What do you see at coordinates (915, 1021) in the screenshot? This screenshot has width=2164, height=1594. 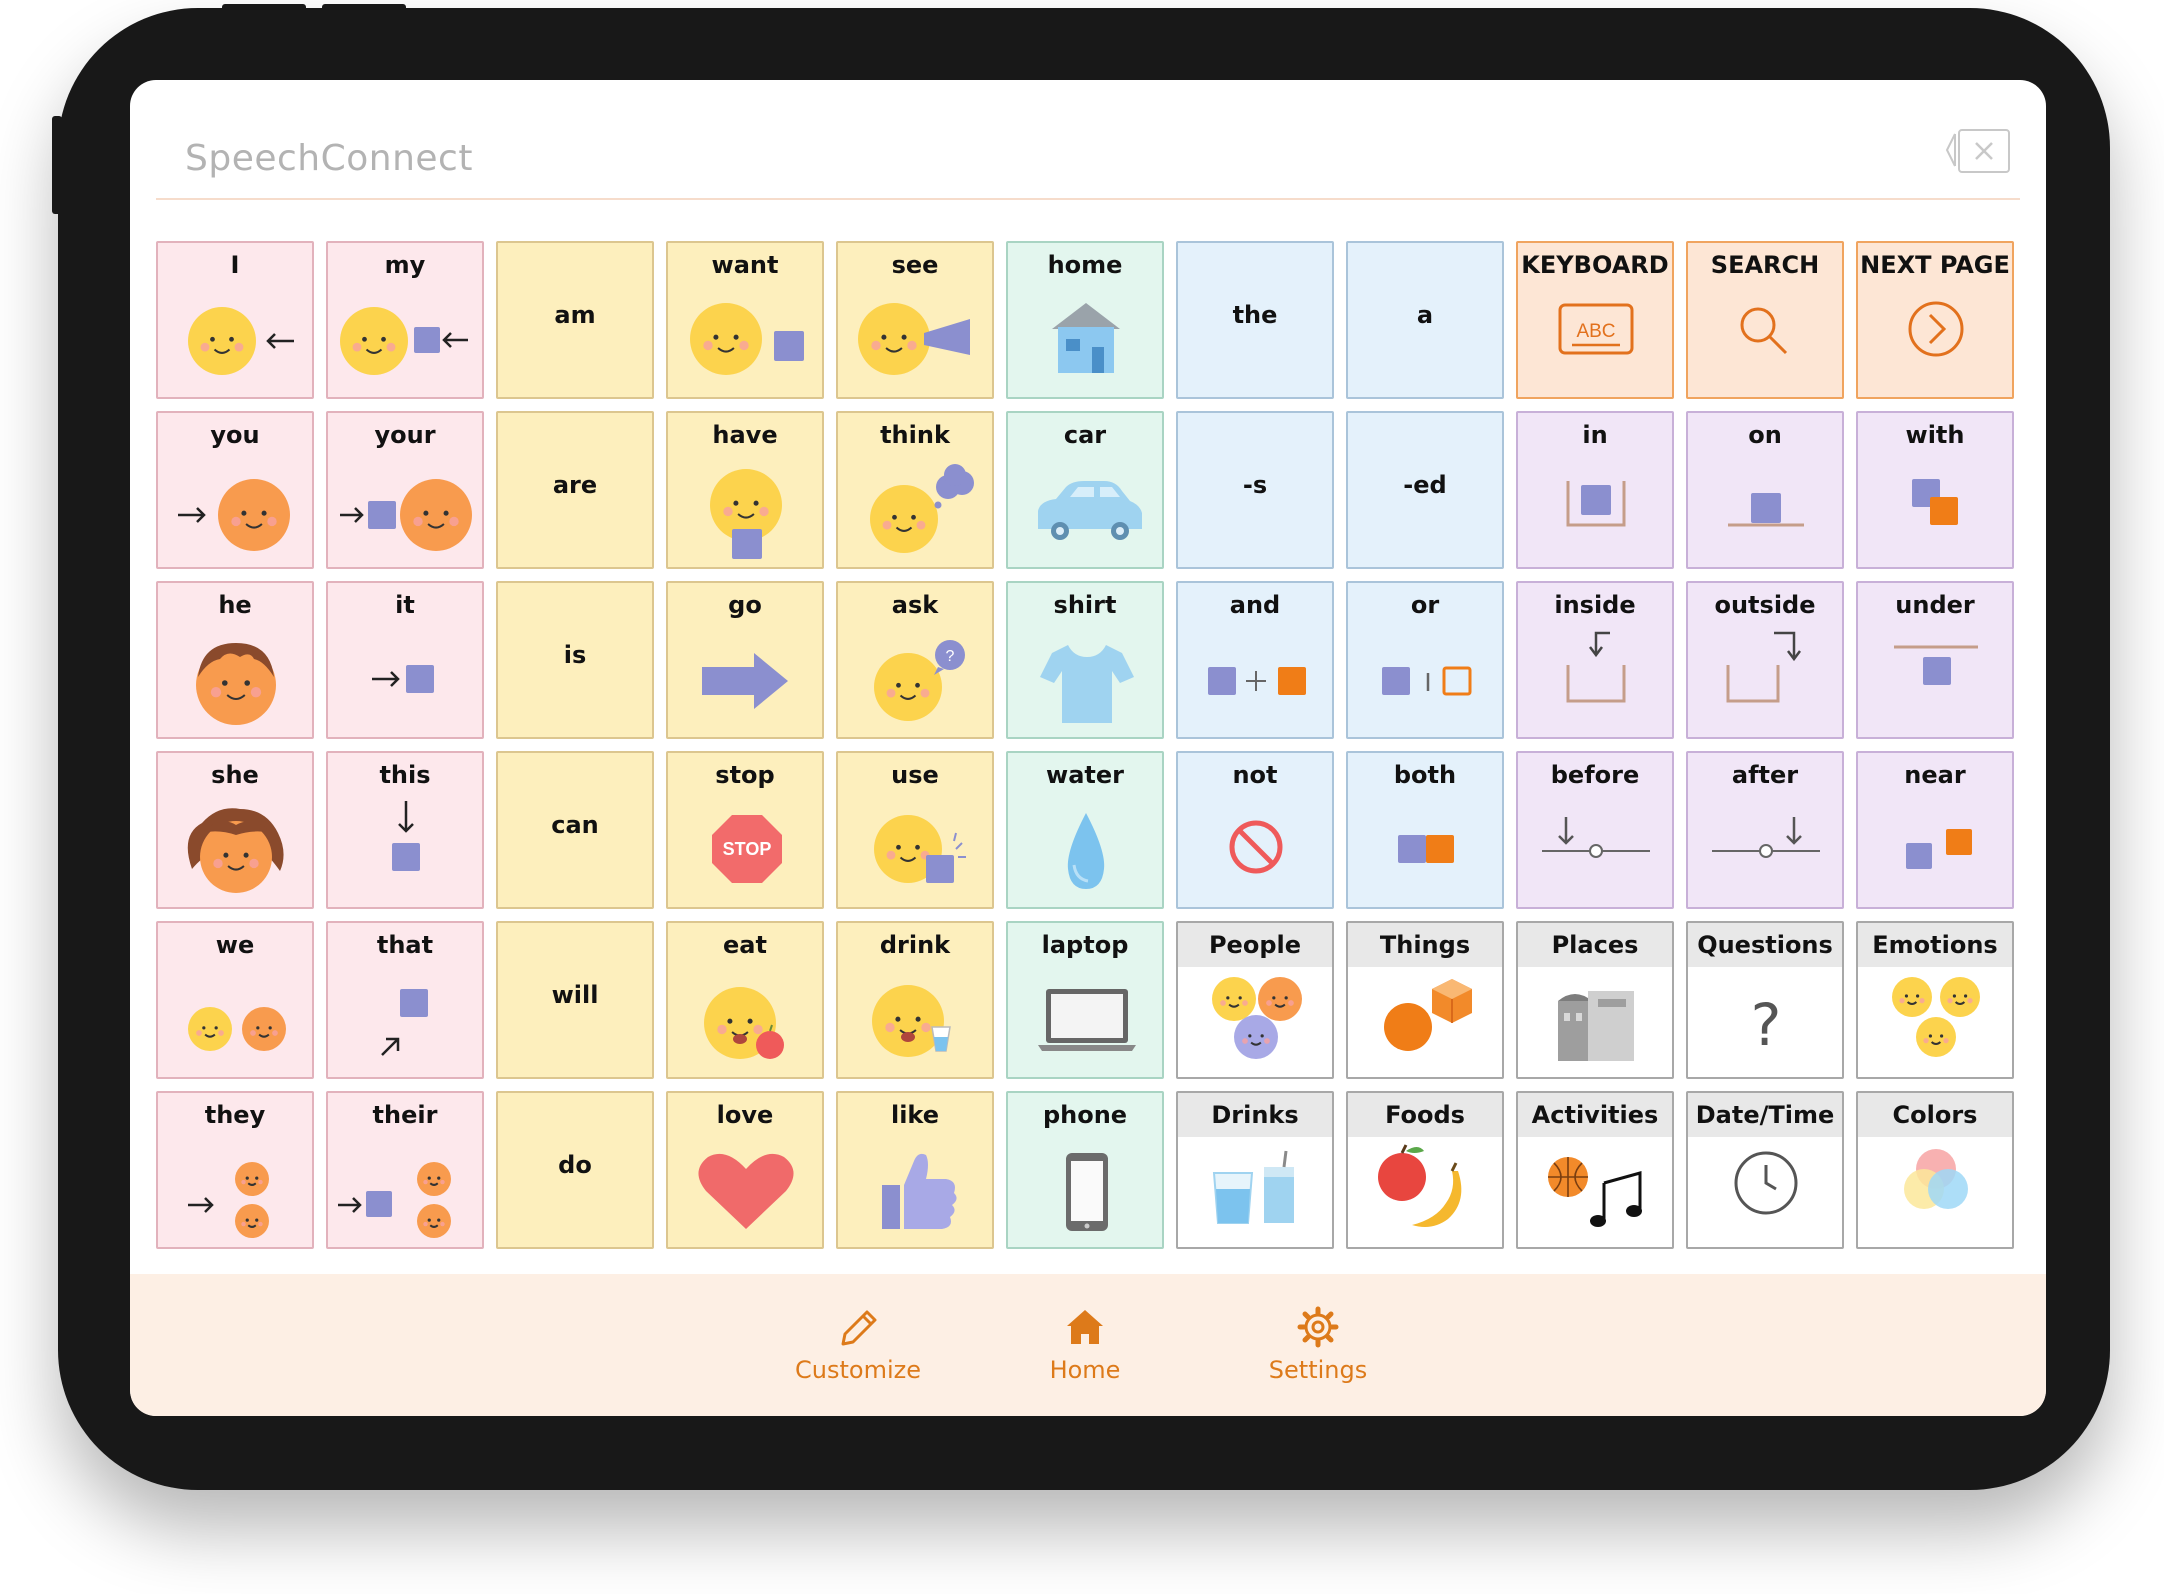 I see `face-drinking-icon` at bounding box center [915, 1021].